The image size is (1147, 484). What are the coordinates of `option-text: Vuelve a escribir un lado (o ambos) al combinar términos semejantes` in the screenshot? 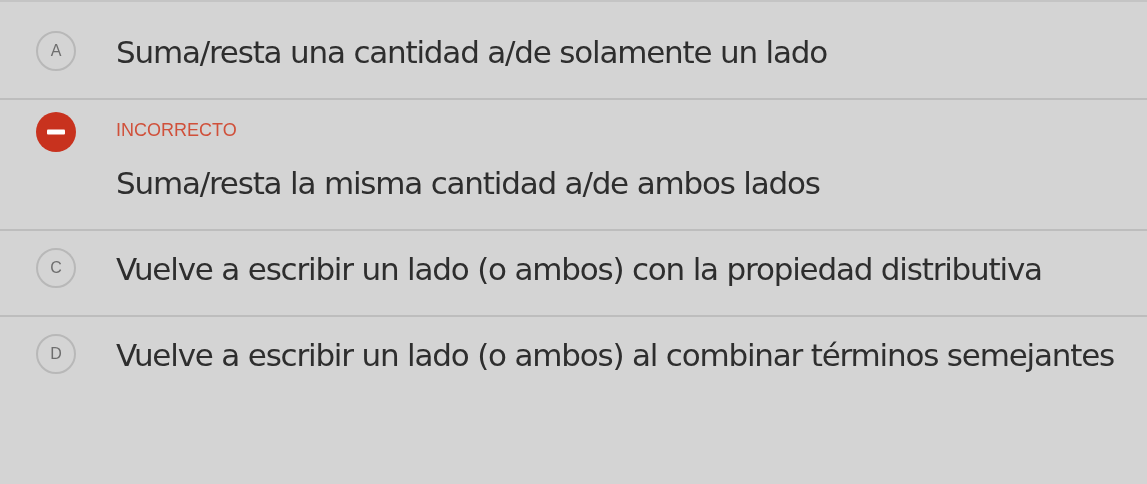 It's located at (615, 355).